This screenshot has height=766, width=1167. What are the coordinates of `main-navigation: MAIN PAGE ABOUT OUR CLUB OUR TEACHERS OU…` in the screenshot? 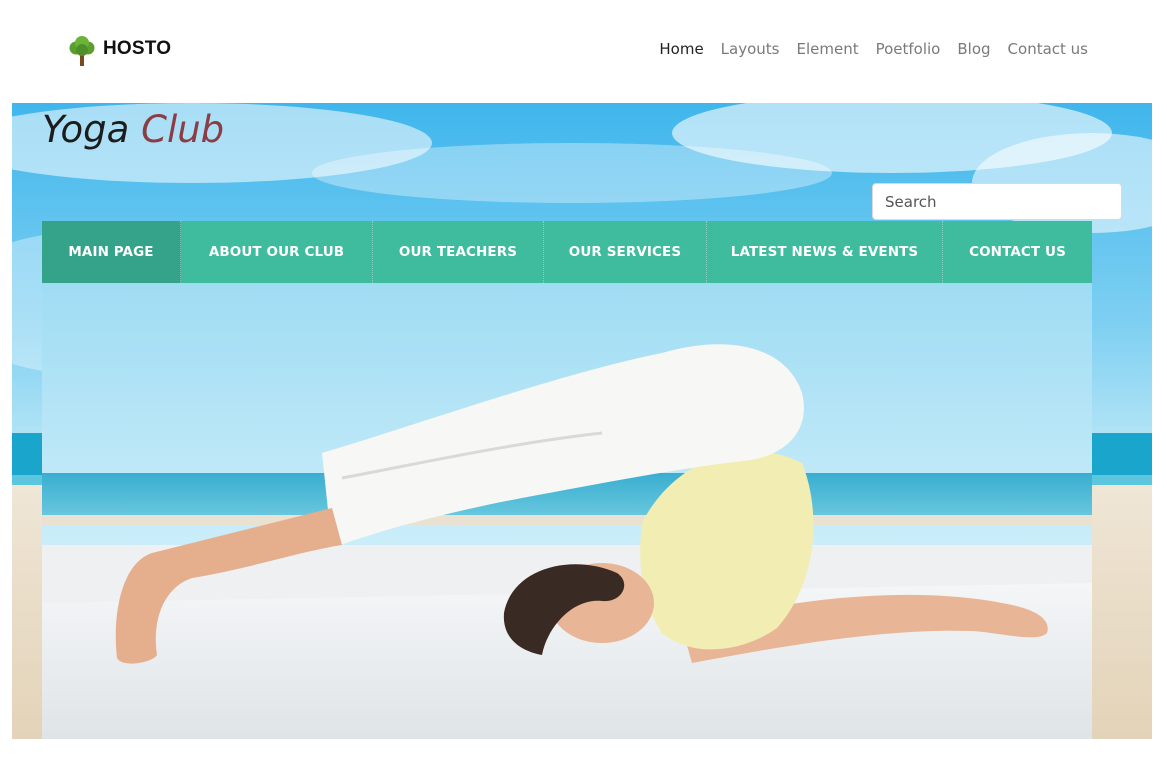 It's located at (567, 252).